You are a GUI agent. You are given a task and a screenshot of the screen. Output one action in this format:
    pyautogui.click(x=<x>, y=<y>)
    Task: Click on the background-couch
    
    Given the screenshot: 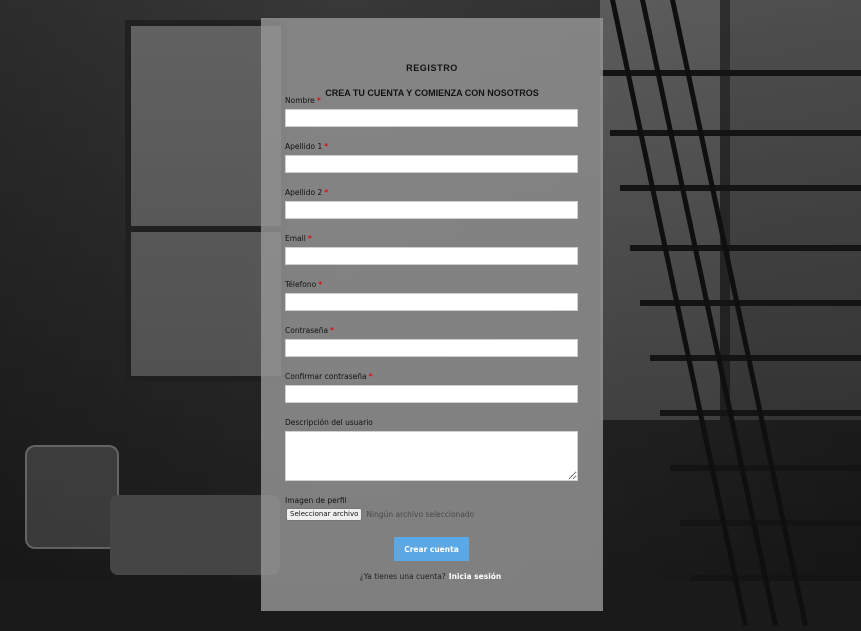 What is the action you would take?
    pyautogui.click(x=195, y=535)
    